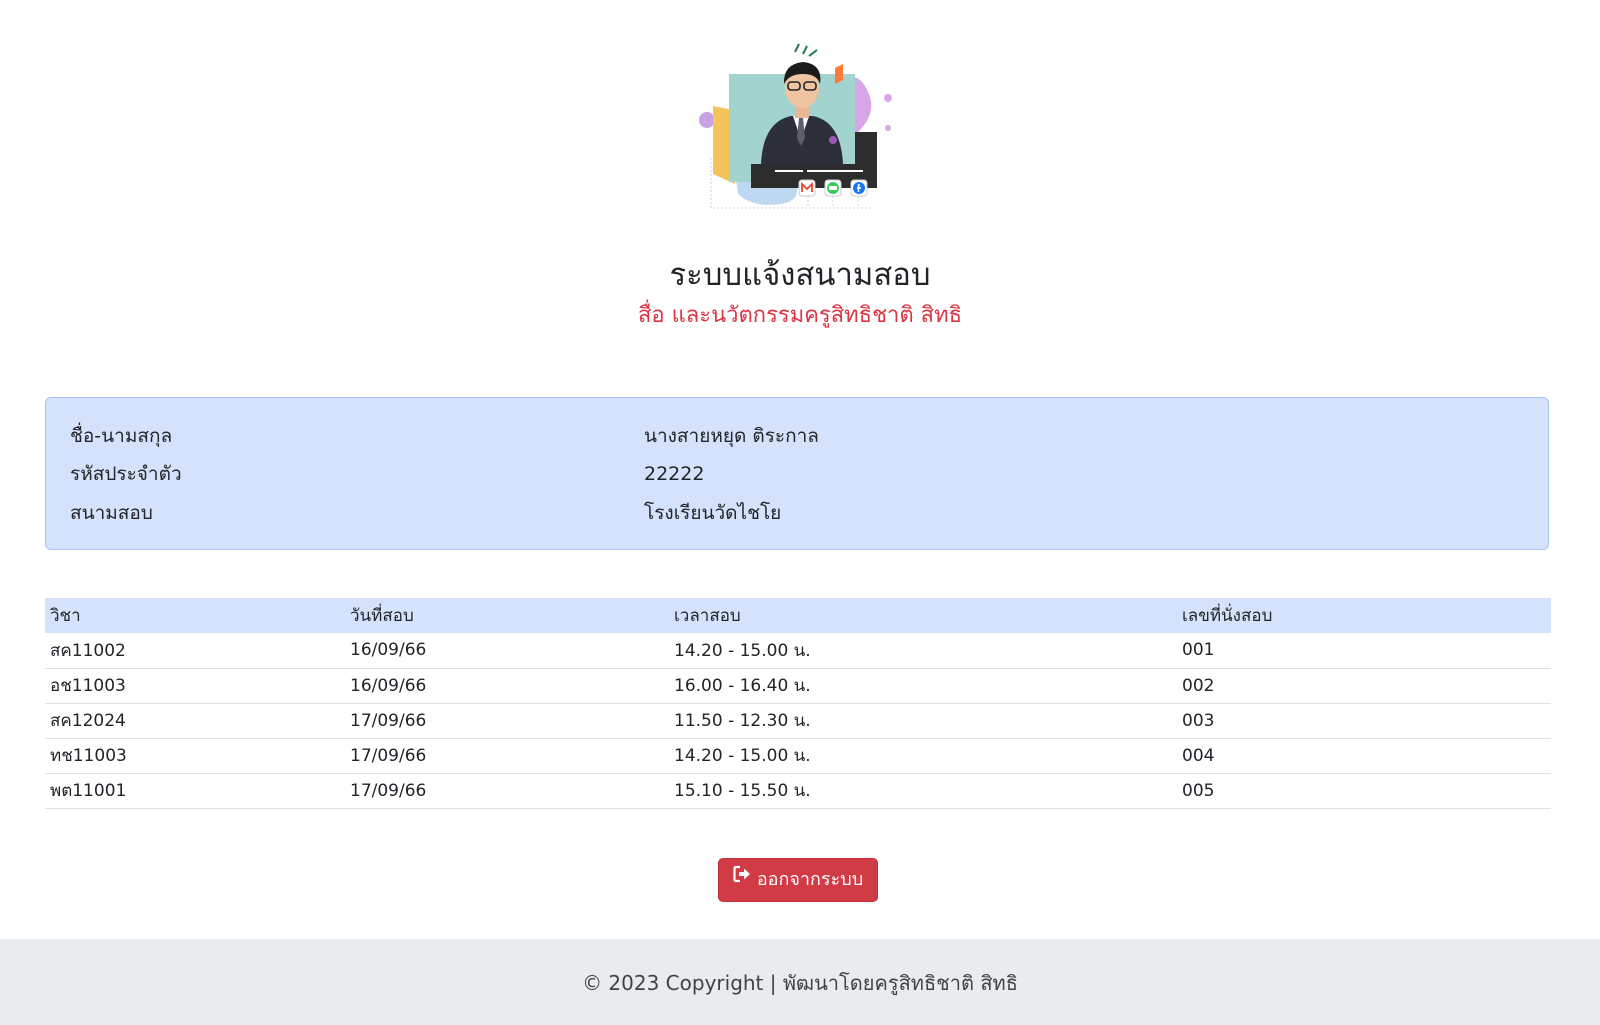  Describe the element at coordinates (799, 128) in the screenshot. I see `teacher-profile-illustration` at that location.